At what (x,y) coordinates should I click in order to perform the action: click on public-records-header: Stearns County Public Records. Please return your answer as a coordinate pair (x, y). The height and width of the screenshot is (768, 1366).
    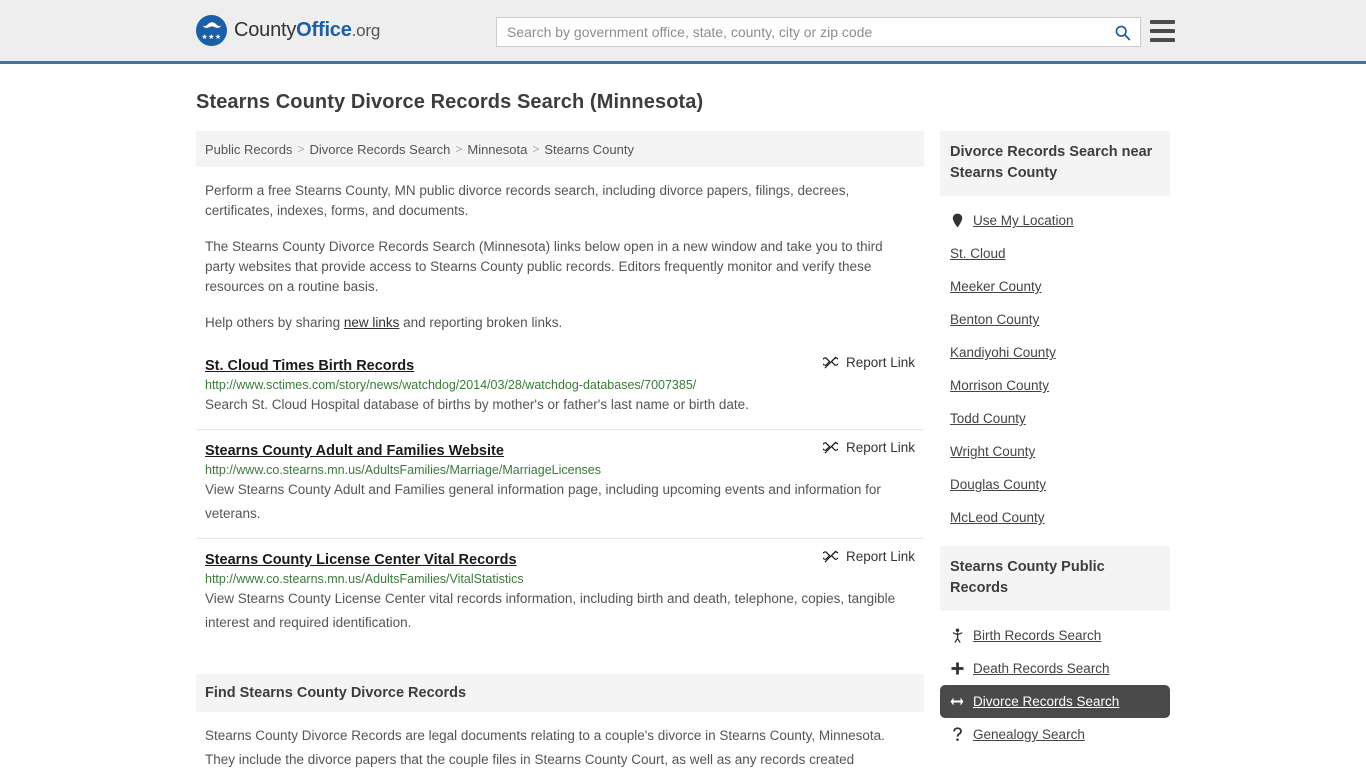
    Looking at the image, I should click on (1055, 578).